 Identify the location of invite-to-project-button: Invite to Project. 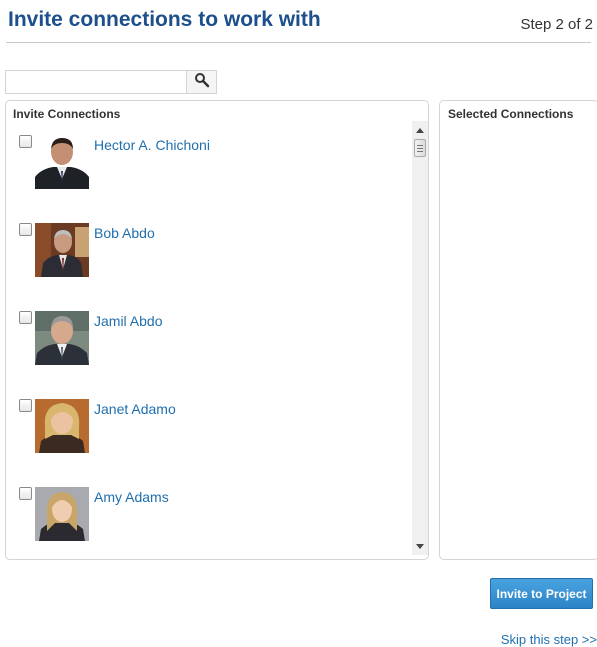
(541, 593).